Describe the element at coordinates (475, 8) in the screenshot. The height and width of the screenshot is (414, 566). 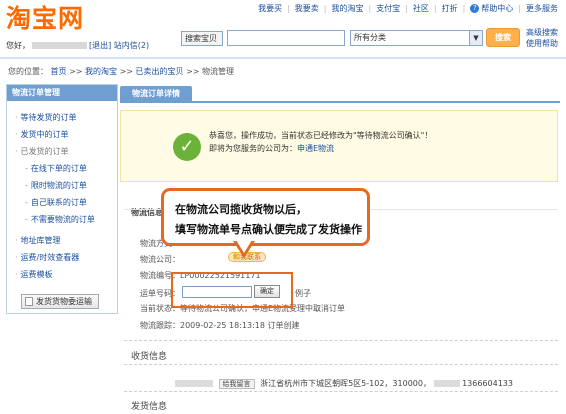
I see `help-icon: ?` at that location.